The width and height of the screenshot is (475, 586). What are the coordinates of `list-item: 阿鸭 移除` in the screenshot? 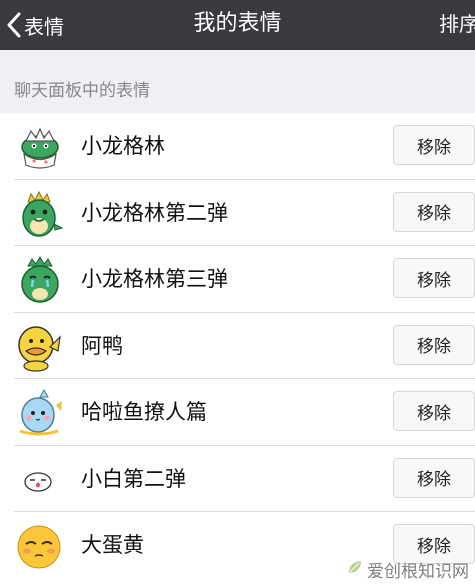 It's located at (237, 346).